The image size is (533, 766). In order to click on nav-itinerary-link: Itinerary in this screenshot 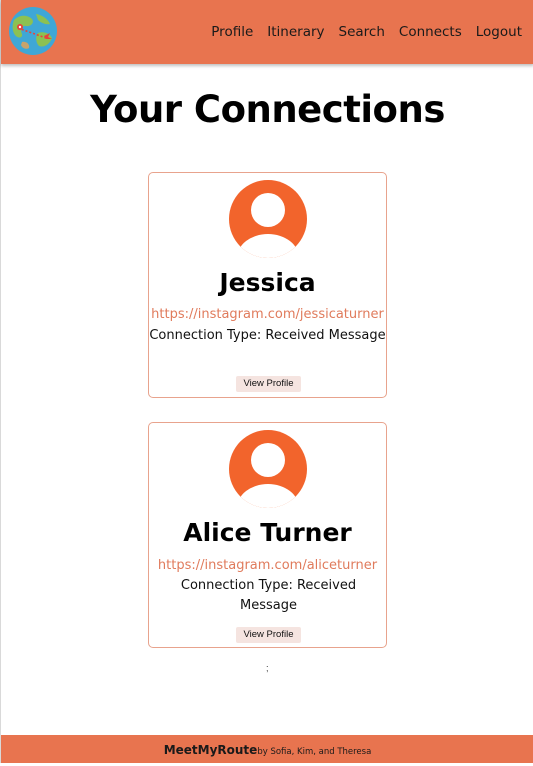, I will do `click(295, 32)`.